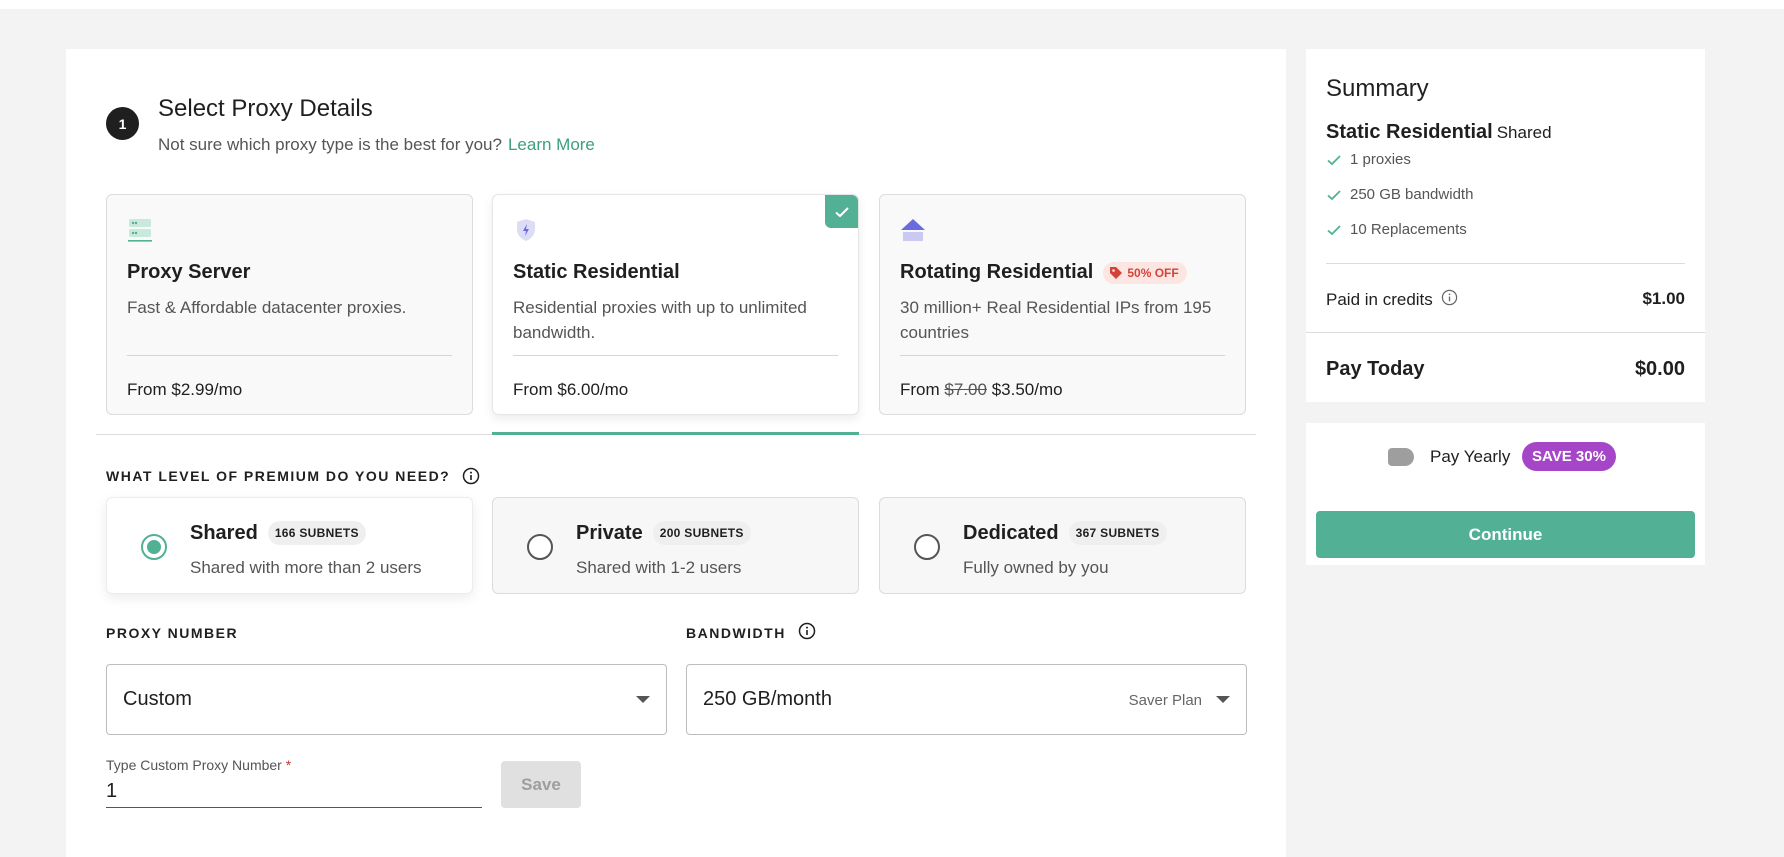 This screenshot has height=857, width=1784. Describe the element at coordinates (265, 108) in the screenshot. I see `section-title: Select Proxy Details` at that location.